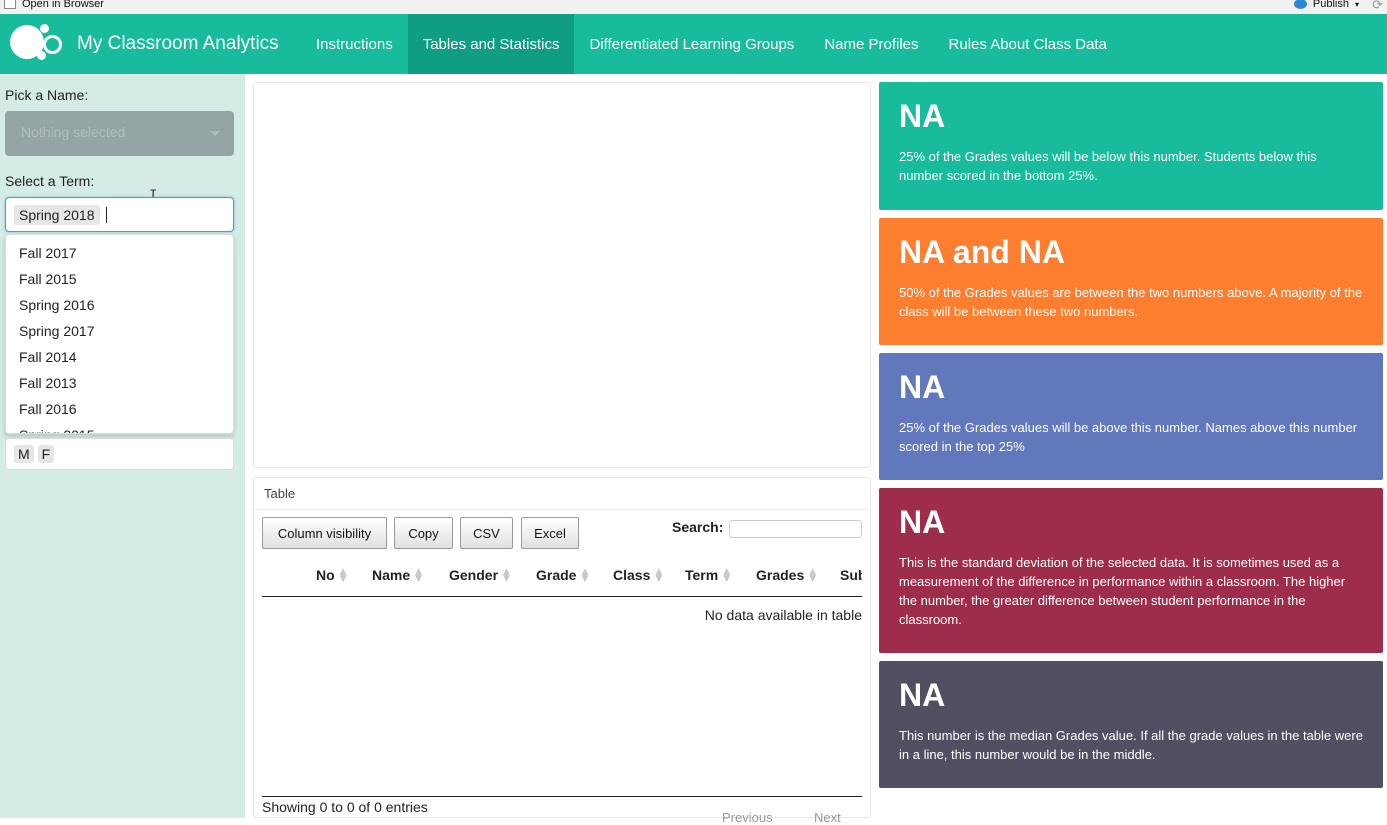  I want to click on name-select-placeholder: Nothing selected, so click(73, 132).